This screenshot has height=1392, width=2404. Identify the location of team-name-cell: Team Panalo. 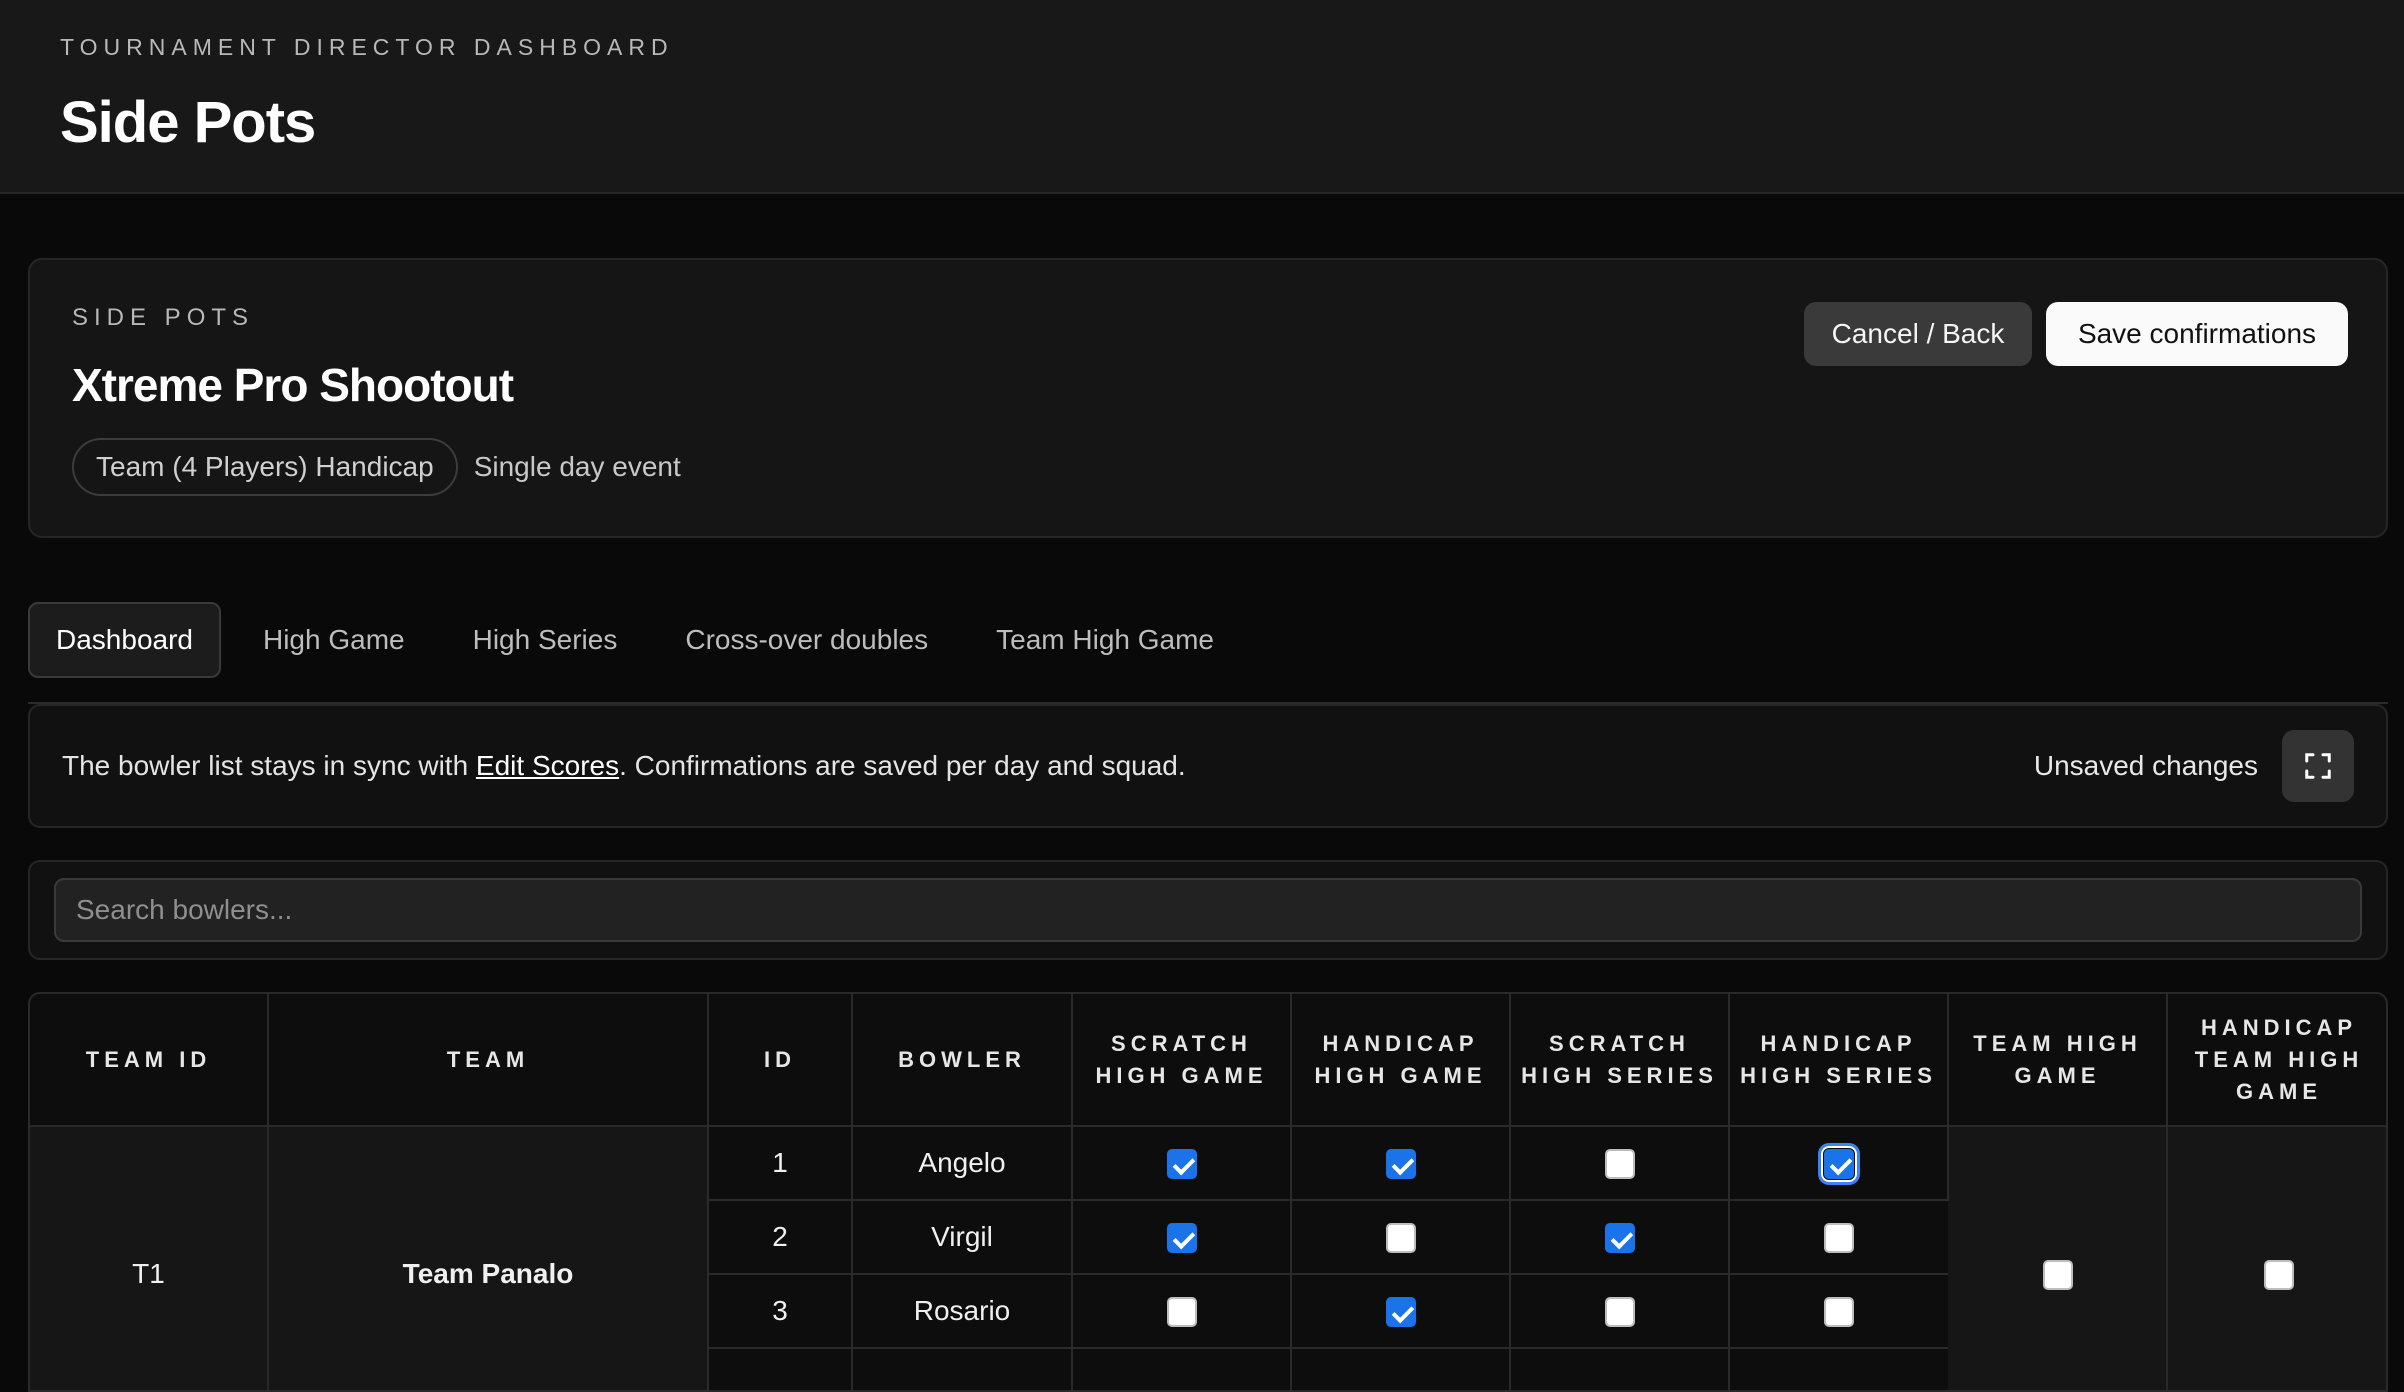
(488, 1258).